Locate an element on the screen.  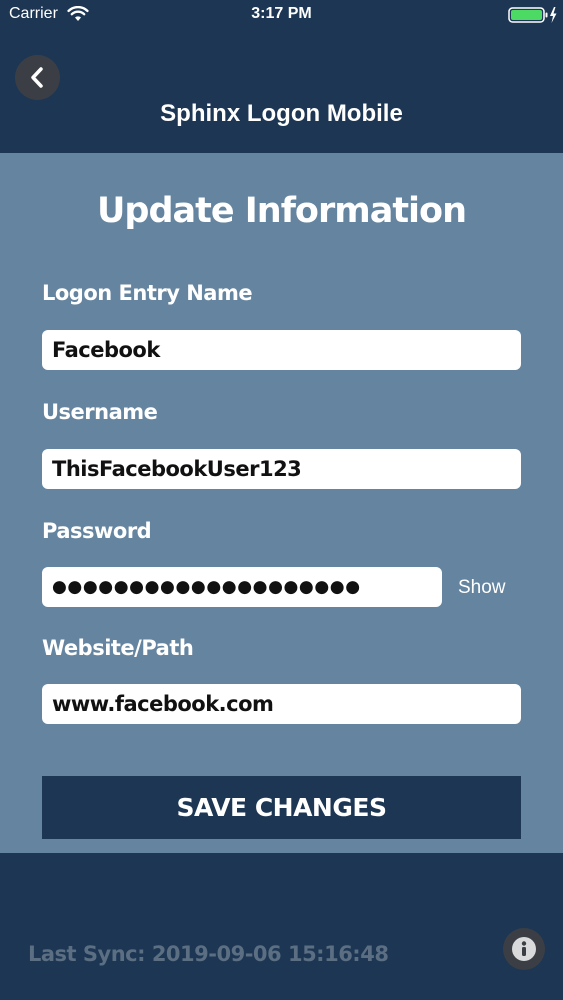
info-icon is located at coordinates (524, 949).